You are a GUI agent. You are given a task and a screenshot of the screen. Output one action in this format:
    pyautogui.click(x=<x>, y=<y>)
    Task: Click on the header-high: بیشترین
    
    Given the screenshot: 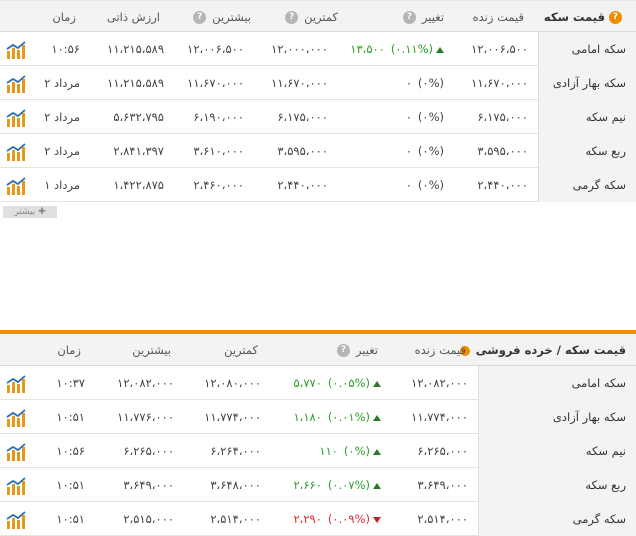 What is the action you would take?
    pyautogui.click(x=151, y=350)
    